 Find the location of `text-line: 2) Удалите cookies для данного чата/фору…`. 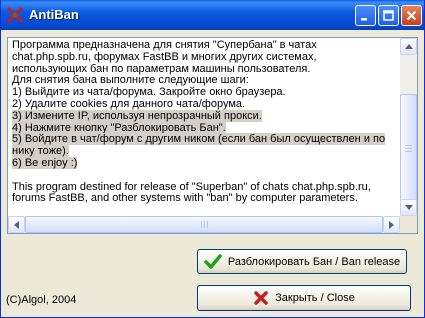

text-line: 2) Удалите cookies для данного чата/фору… is located at coordinates (129, 103).